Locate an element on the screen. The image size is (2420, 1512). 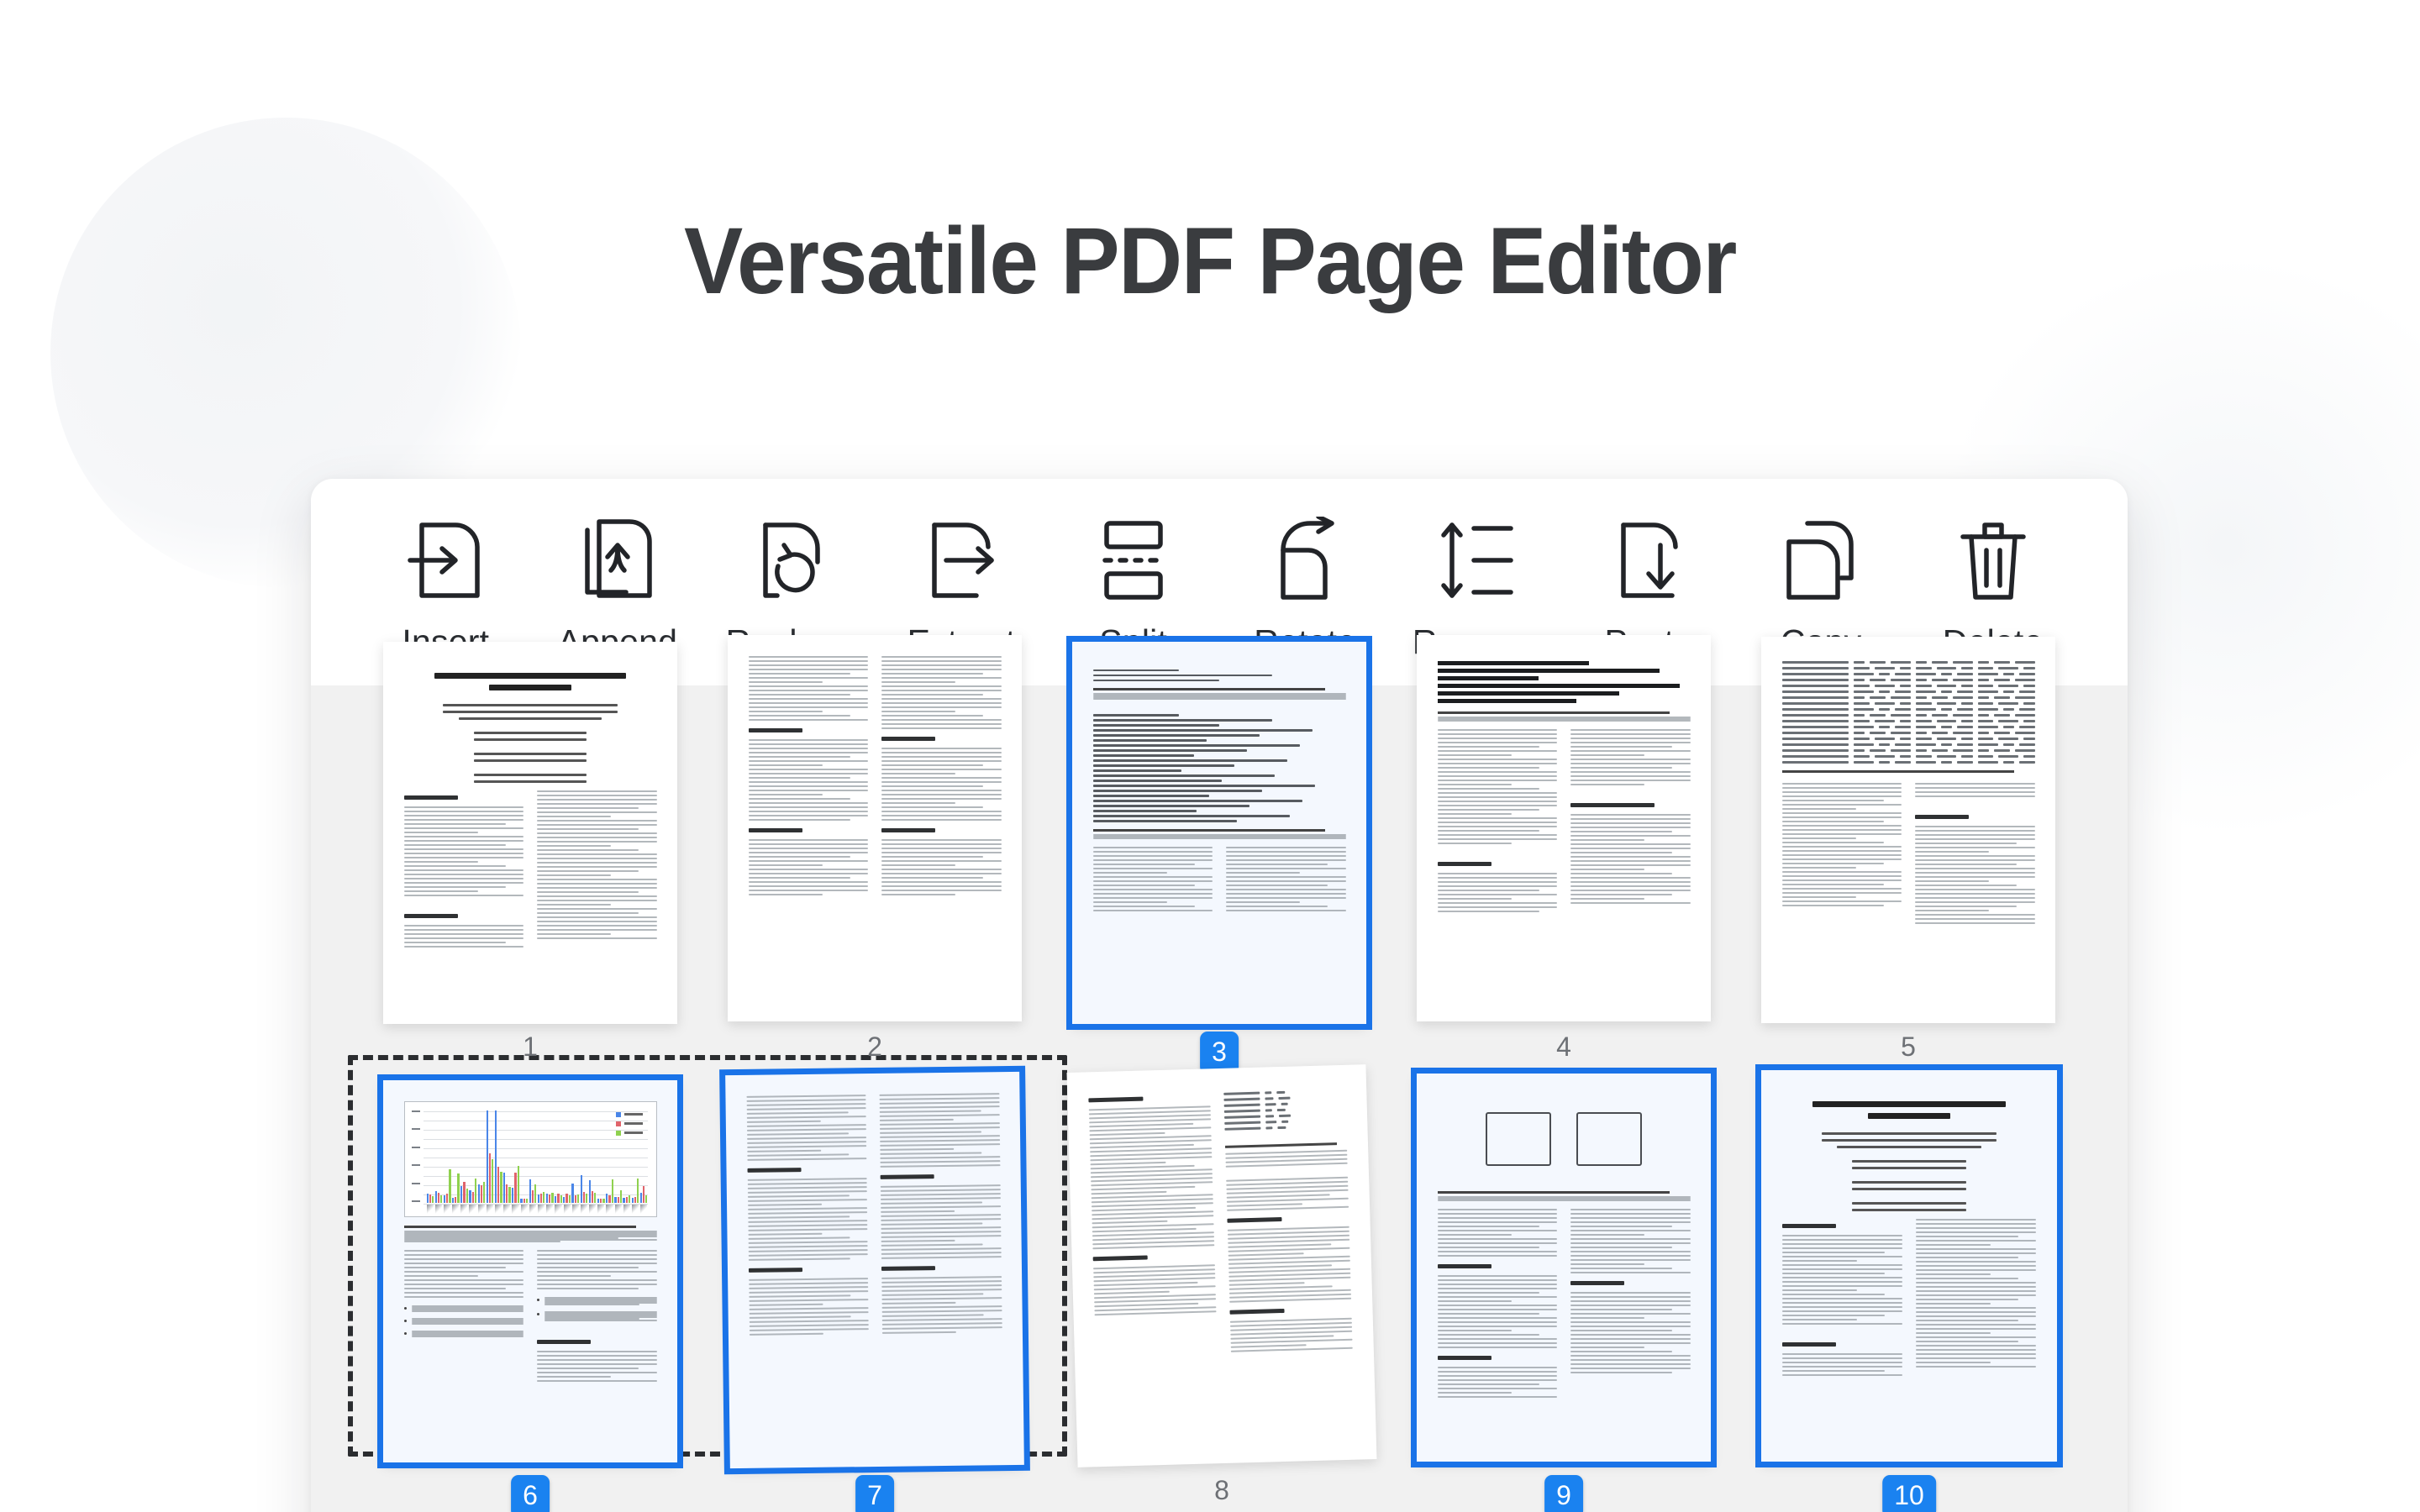
toolbar-button-insert: Insert is located at coordinates (446, 582).